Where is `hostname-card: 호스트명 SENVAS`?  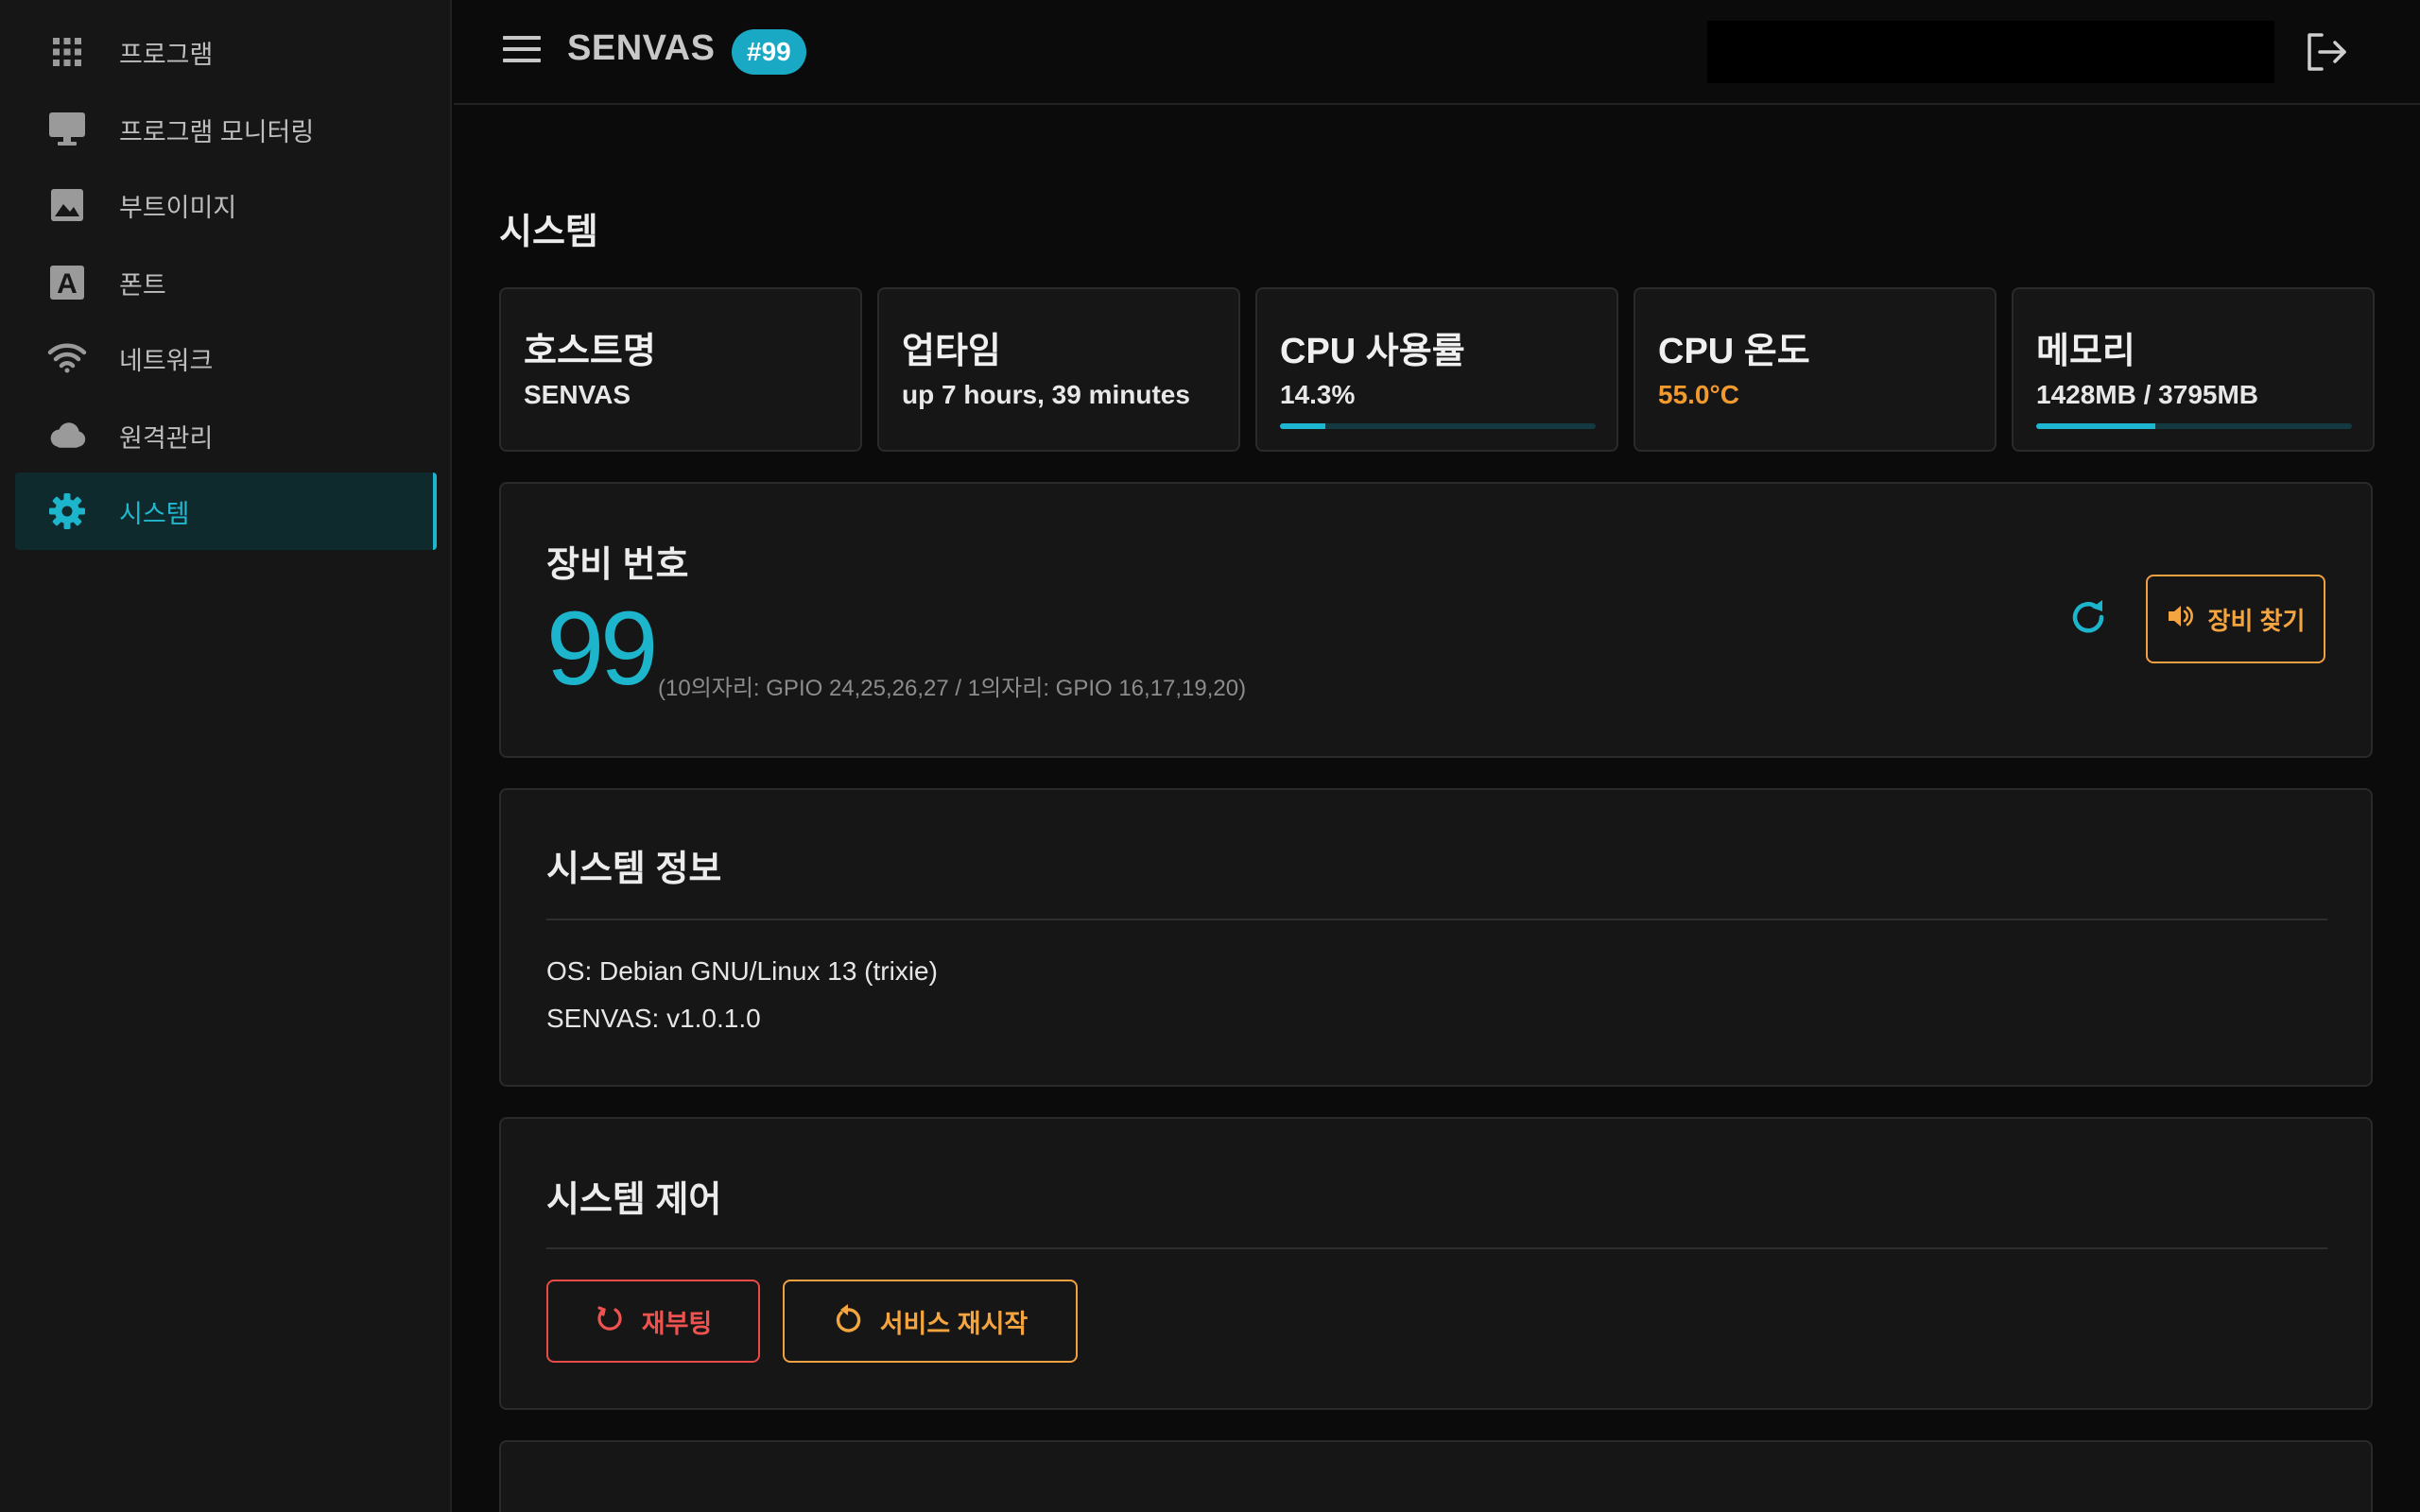 hostname-card: 호스트명 SENVAS is located at coordinates (680, 369).